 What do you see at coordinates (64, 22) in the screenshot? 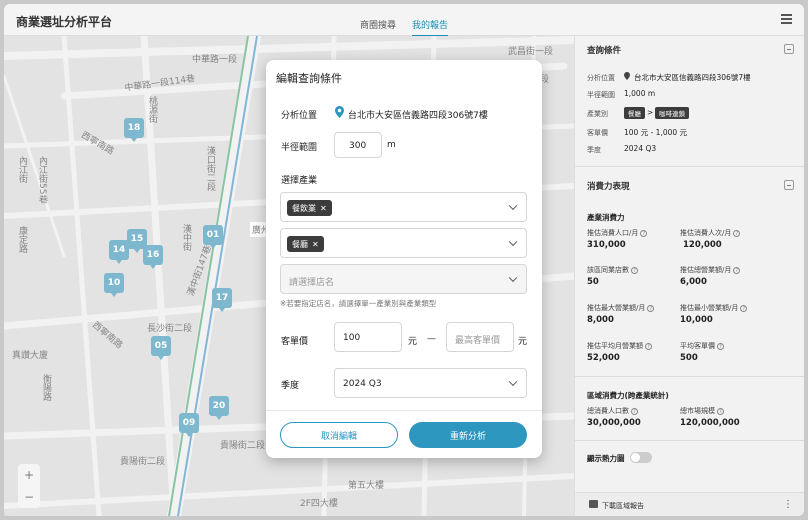
I see `app-title: 商業選址分析平台` at bounding box center [64, 22].